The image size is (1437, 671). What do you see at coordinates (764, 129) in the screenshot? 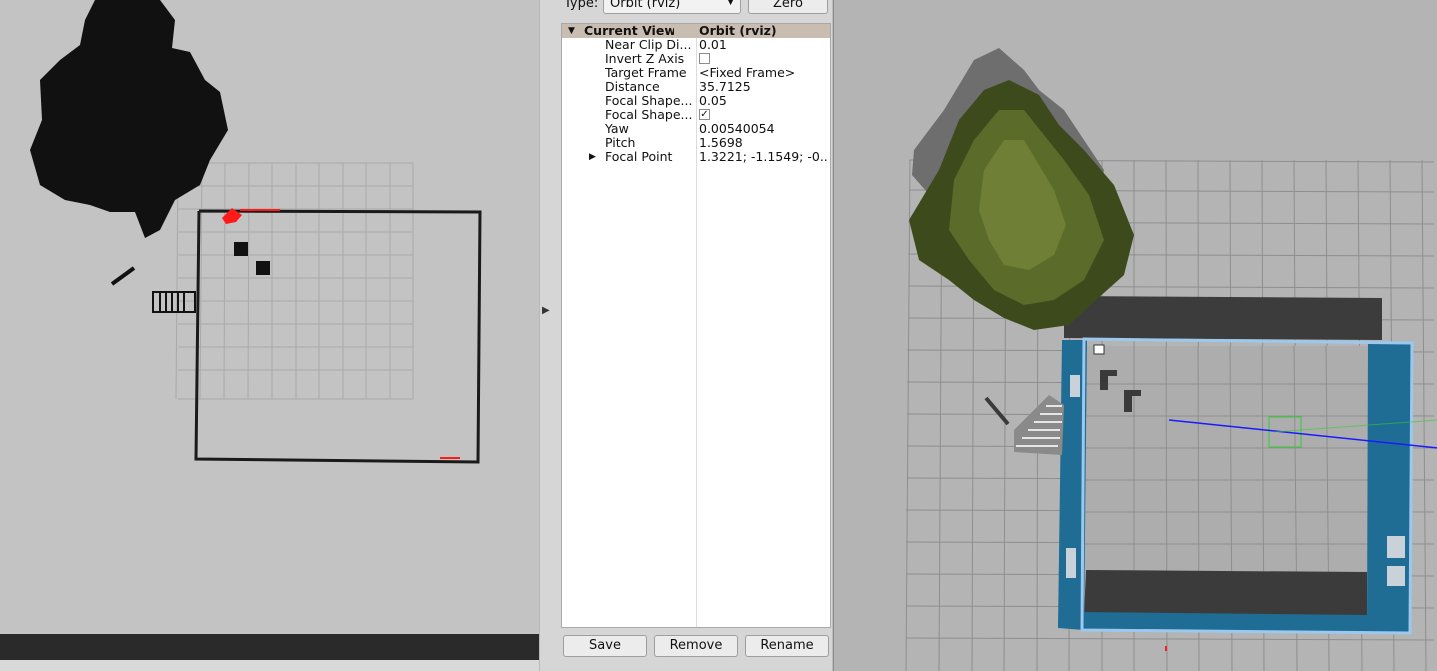
I see `property-value: 0.00540054` at bounding box center [764, 129].